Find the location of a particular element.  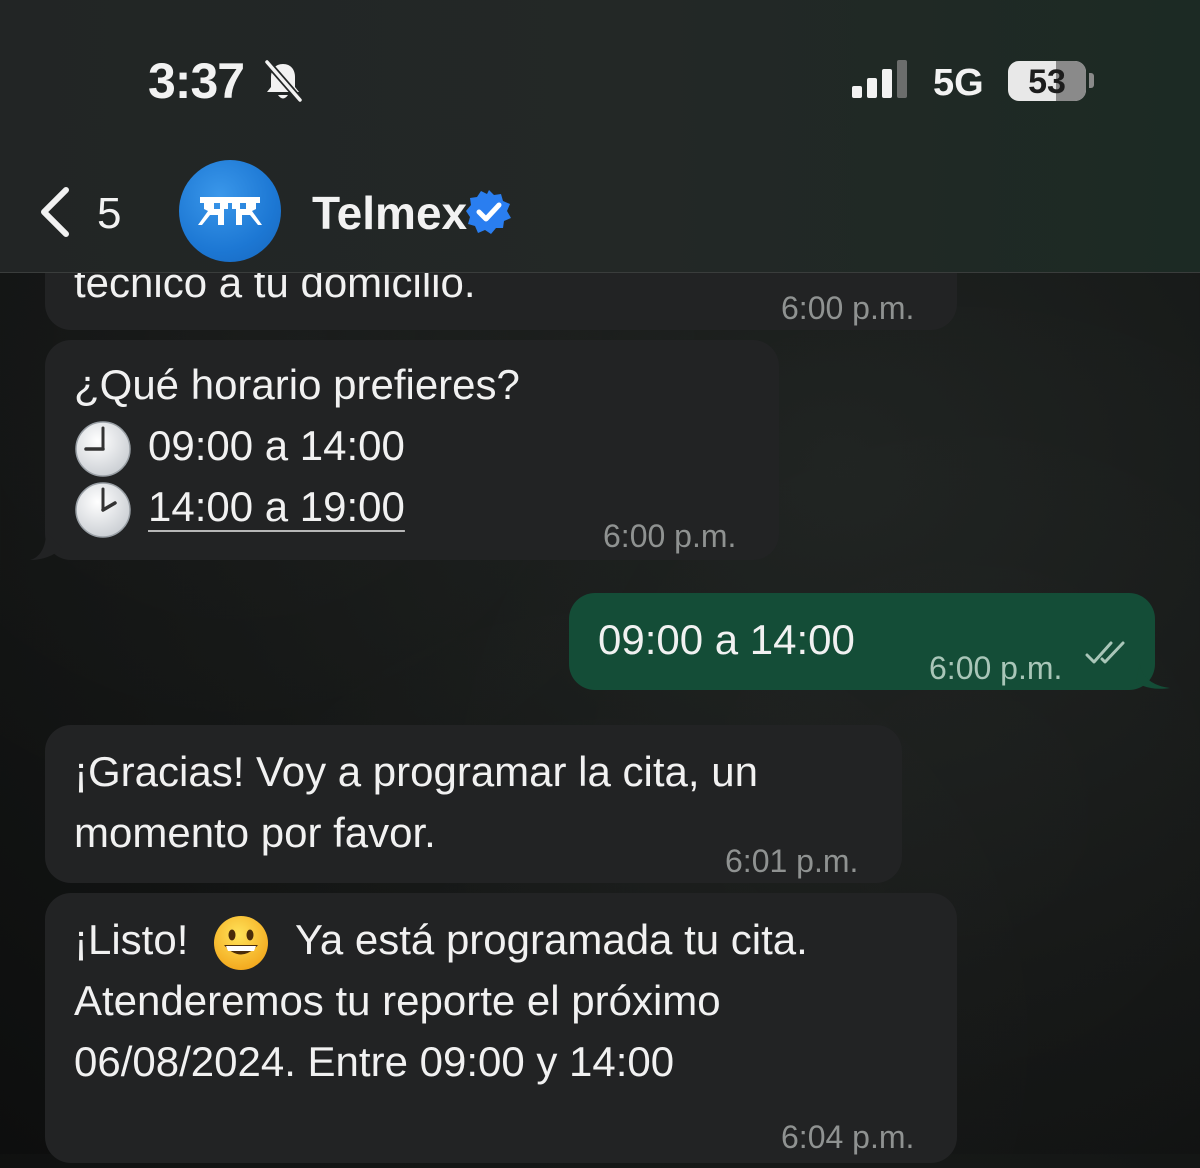

message-text: 06/08/2024. Entre 09:00 y 14:00 is located at coordinates (374, 1061).